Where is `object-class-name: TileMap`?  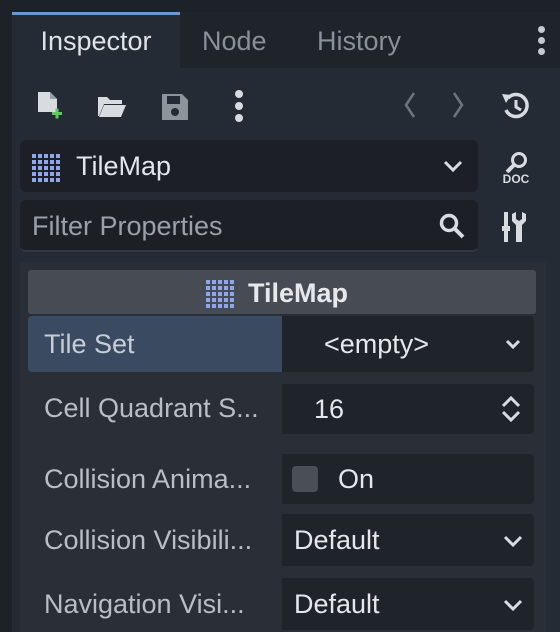
object-class-name: TileMap is located at coordinates (124, 166).